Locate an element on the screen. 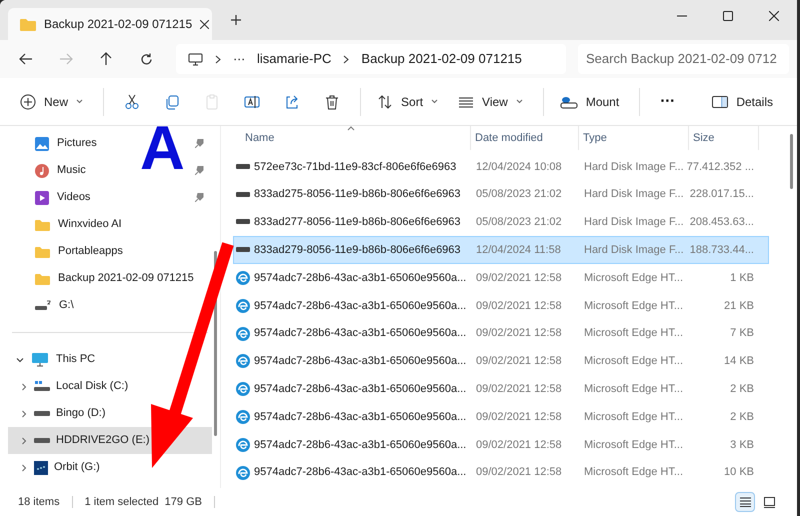  breadcrumb-item: Backup 2021-02-09 071215 is located at coordinates (441, 59).